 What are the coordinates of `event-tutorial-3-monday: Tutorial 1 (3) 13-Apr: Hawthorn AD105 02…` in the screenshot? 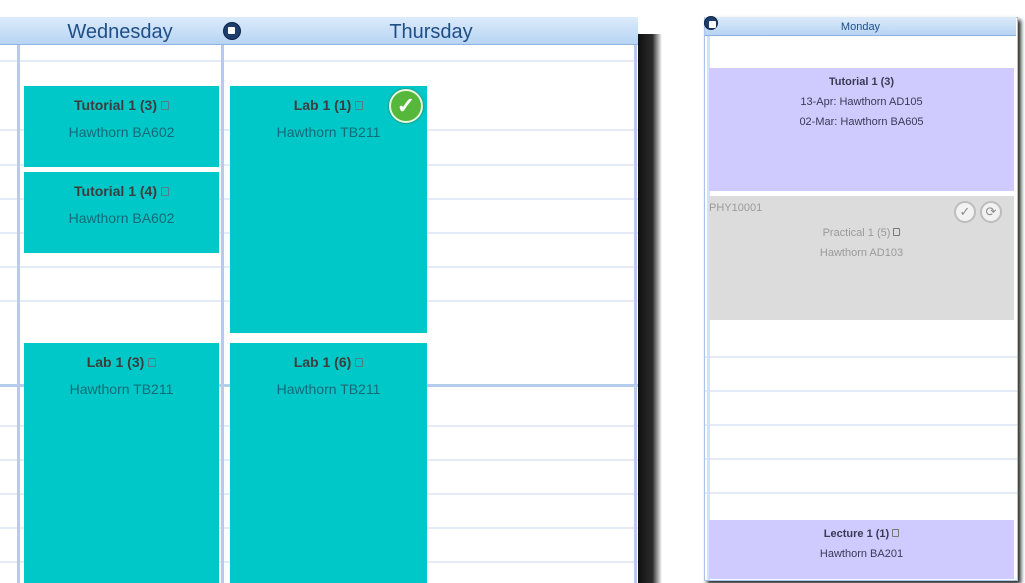 It's located at (861, 129).